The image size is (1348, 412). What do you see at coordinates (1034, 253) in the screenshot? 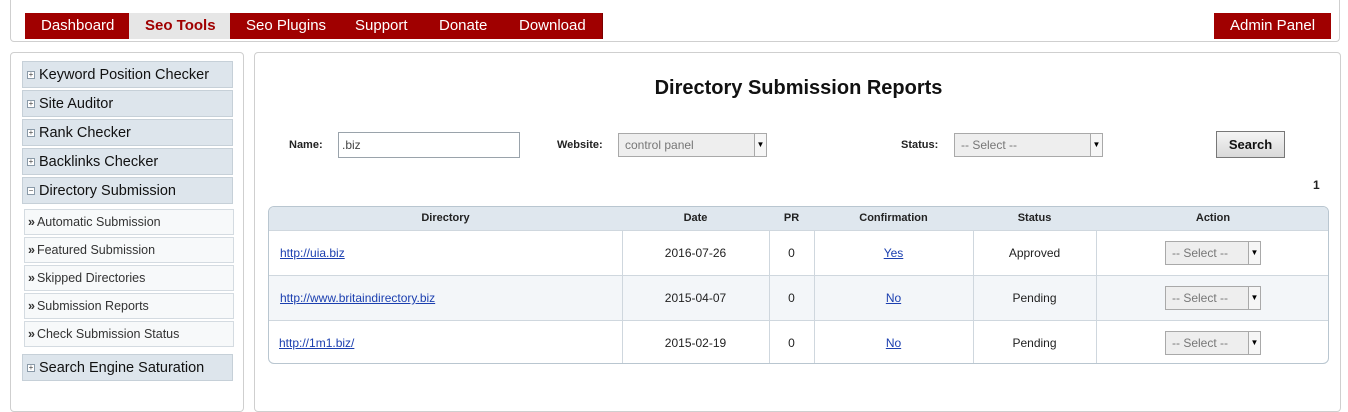
I see `status-cell: Approved` at bounding box center [1034, 253].